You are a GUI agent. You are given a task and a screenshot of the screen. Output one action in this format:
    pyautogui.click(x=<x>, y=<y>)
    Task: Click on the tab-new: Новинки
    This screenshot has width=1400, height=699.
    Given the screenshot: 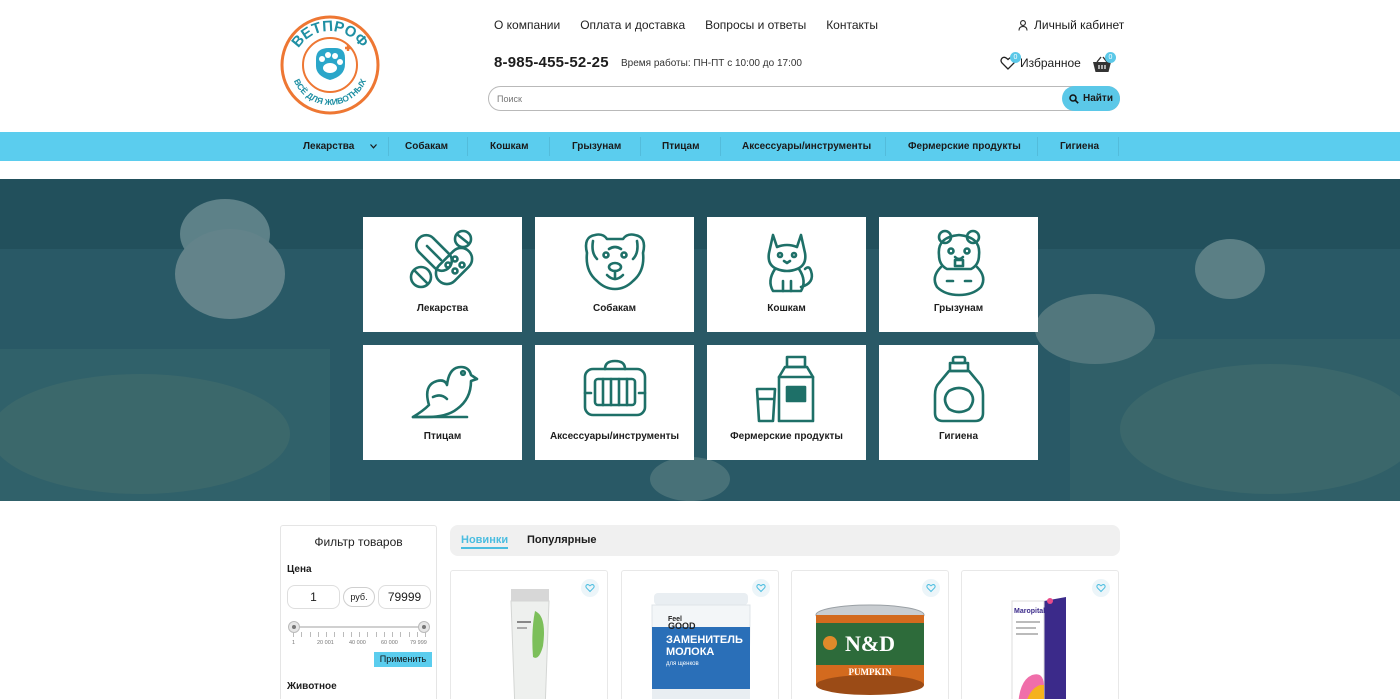 What is the action you would take?
    pyautogui.click(x=485, y=541)
    